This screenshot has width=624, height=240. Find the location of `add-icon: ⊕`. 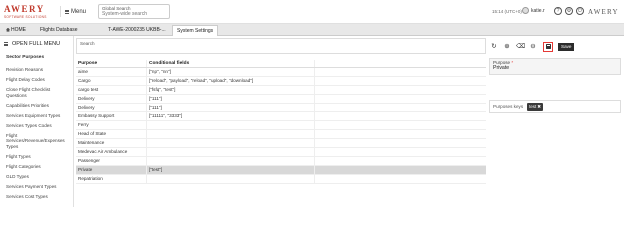

add-icon: ⊕ is located at coordinates (507, 47).